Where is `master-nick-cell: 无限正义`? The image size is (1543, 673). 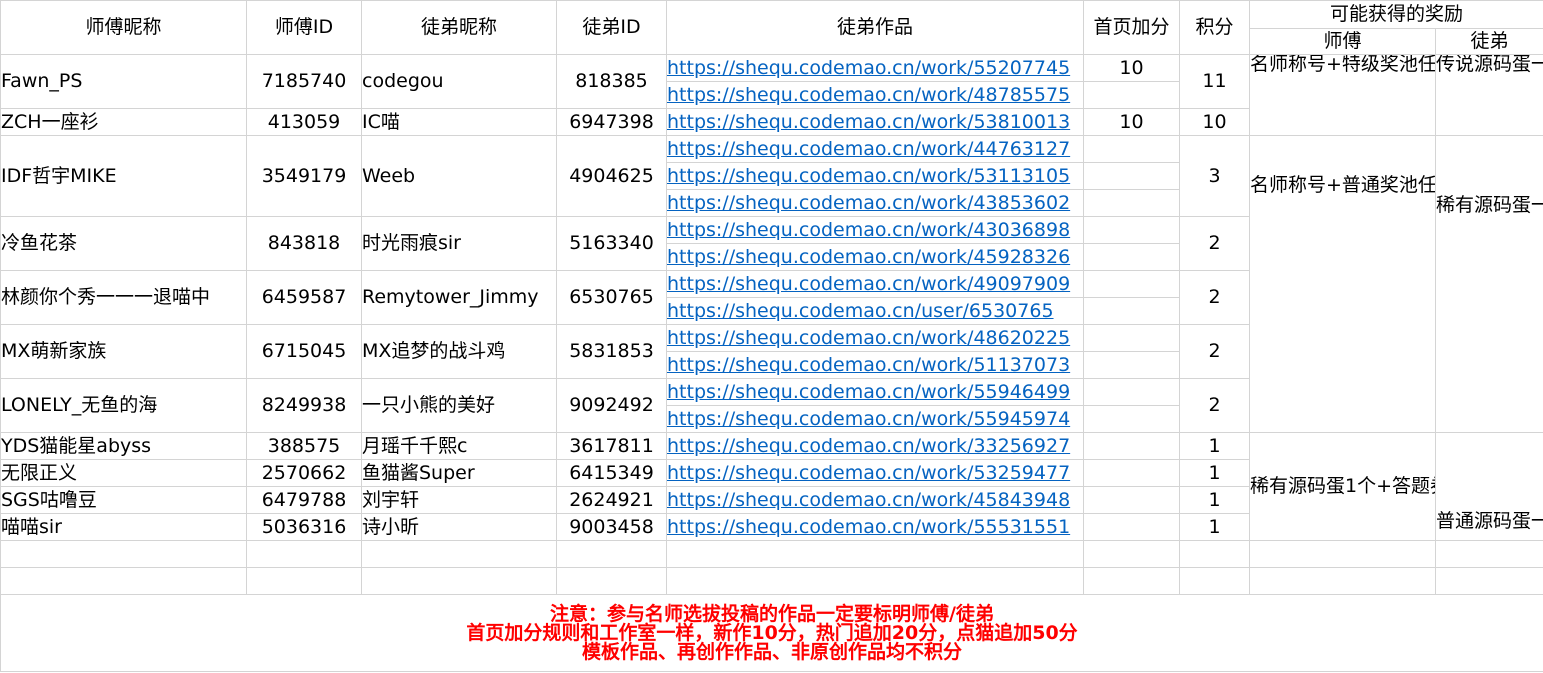 master-nick-cell: 无限正义 is located at coordinates (123, 473).